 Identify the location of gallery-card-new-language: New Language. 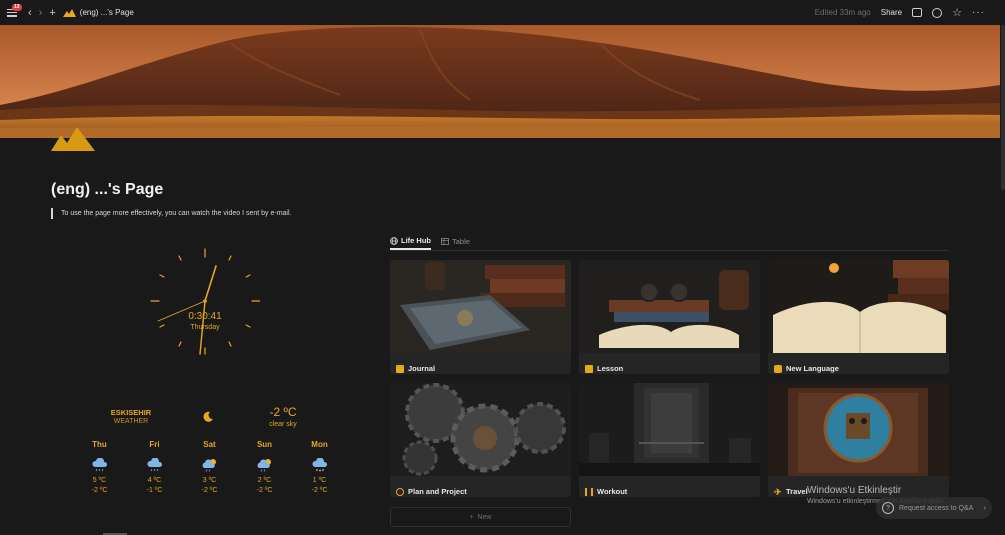
(858, 317).